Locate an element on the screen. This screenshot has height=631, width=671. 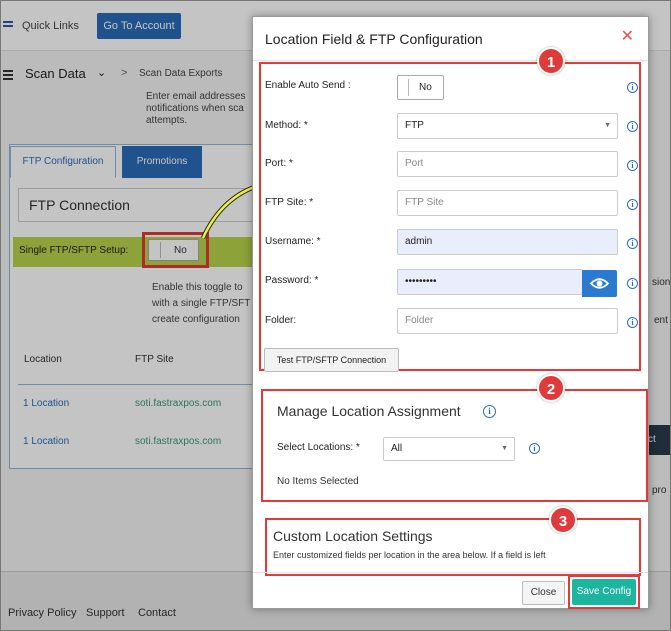
step-badge: 2 is located at coordinates (551, 388).